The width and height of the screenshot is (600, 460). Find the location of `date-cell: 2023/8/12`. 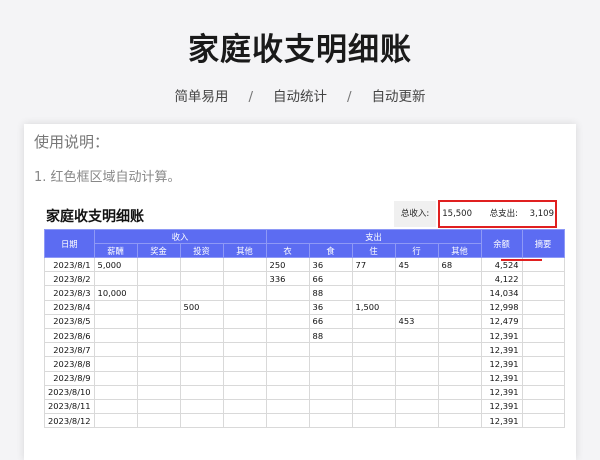

date-cell: 2023/8/12 is located at coordinates (69, 421).